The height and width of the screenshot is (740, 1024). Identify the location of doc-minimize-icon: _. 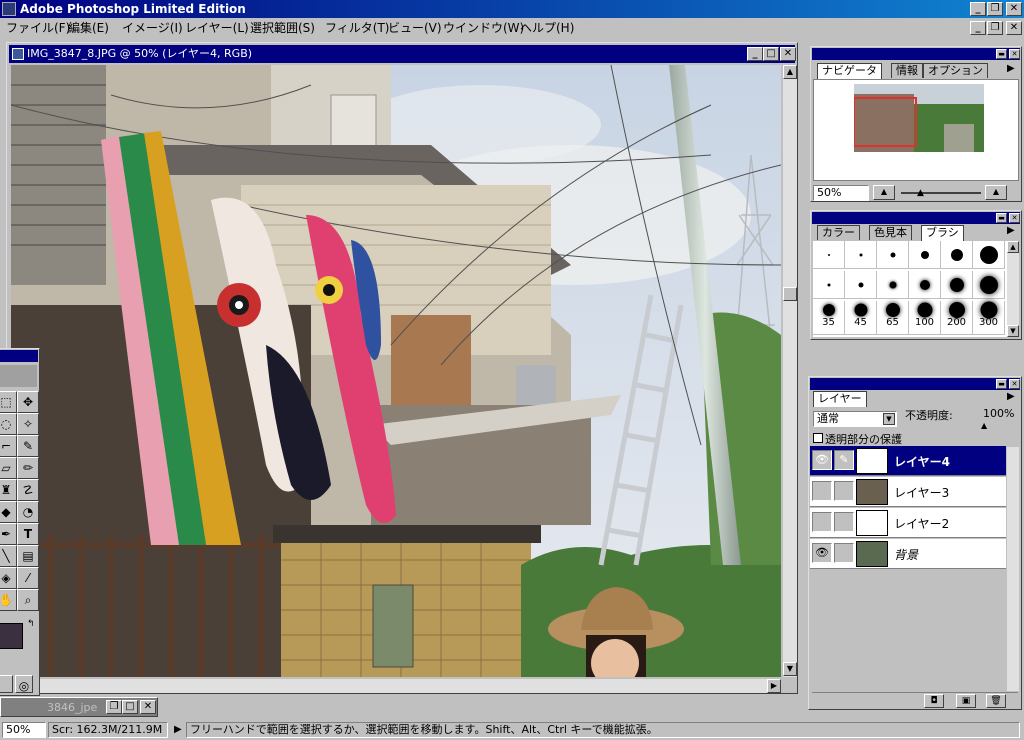
(978, 28).